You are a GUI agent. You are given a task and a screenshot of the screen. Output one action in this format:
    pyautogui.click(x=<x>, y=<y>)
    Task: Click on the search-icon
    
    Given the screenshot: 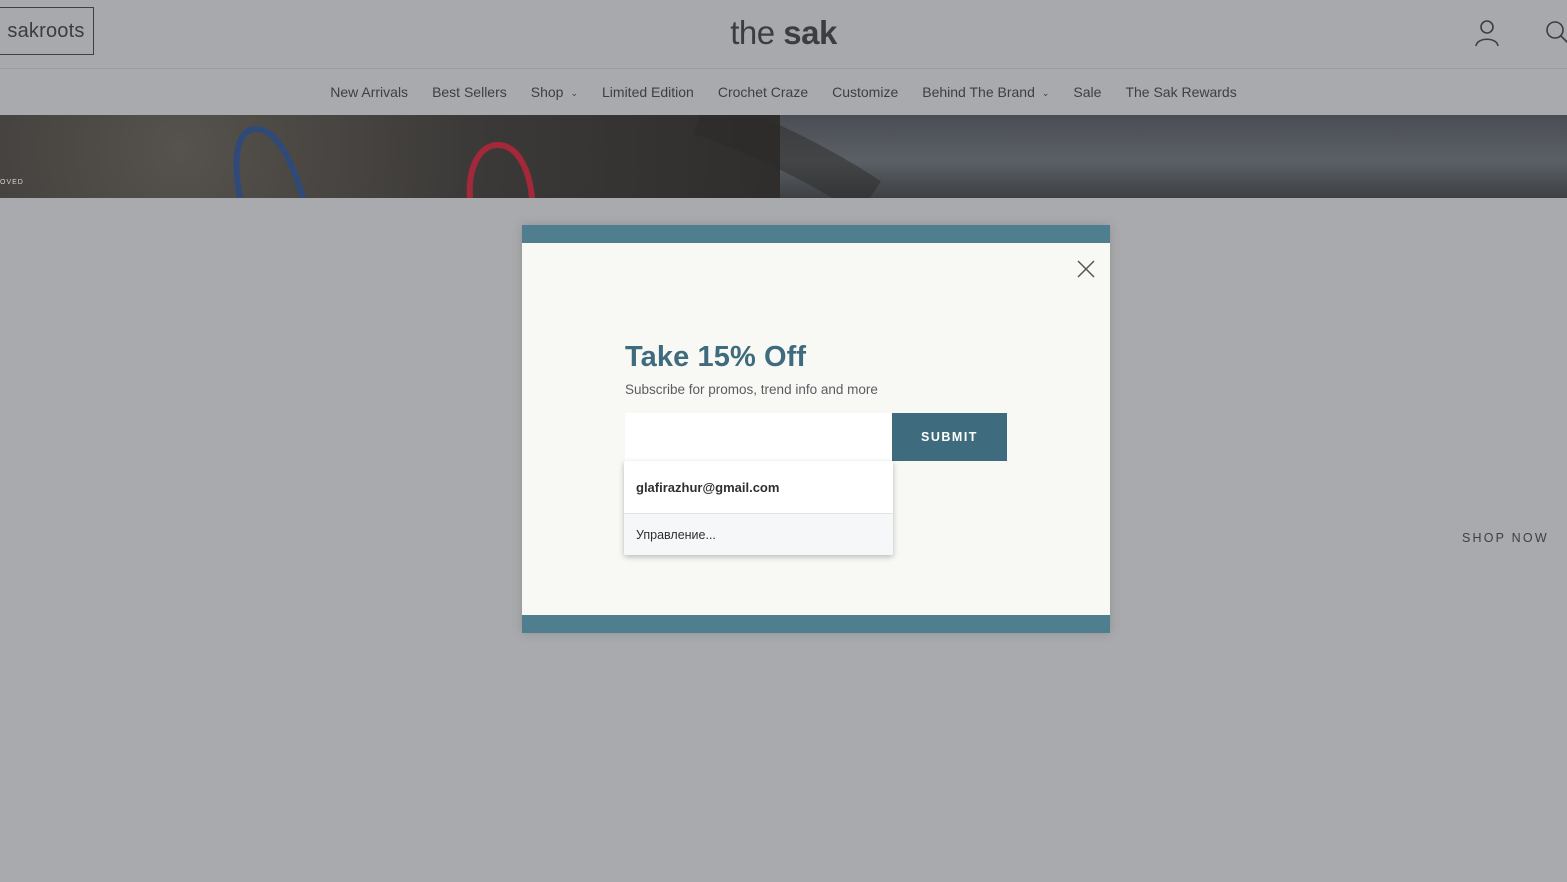 What is the action you would take?
    pyautogui.click(x=1556, y=32)
    